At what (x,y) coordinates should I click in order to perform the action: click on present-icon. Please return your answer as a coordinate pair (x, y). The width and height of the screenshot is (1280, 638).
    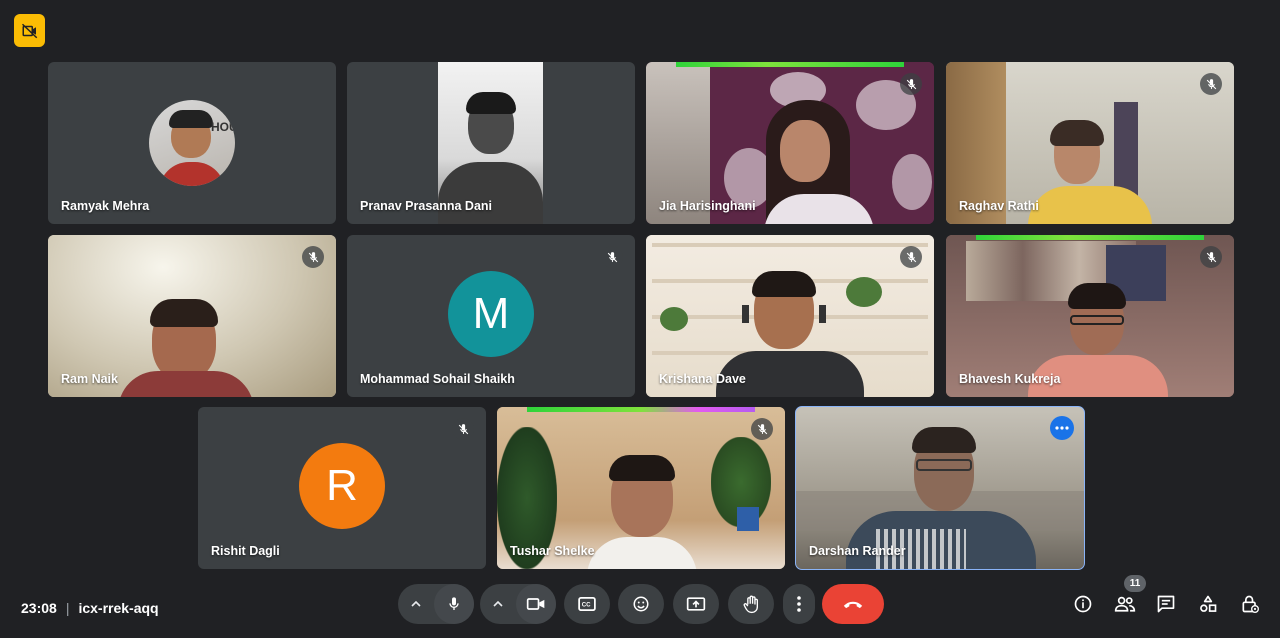
    Looking at the image, I should click on (696, 604).